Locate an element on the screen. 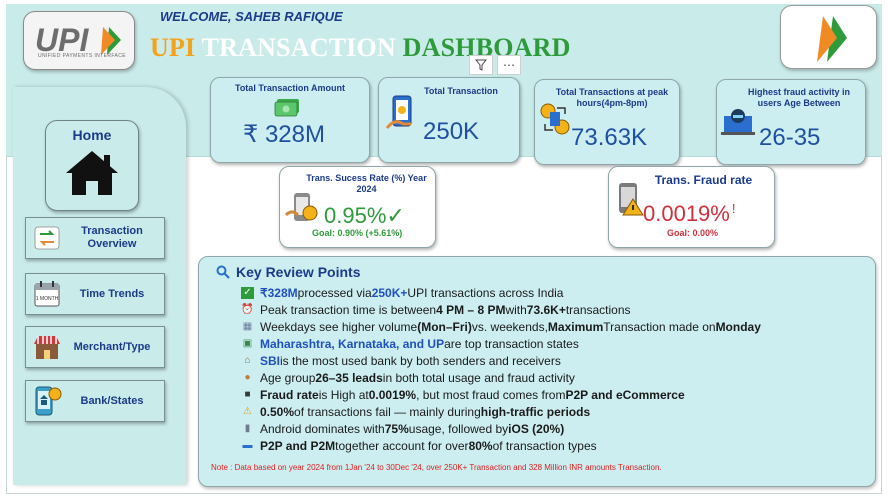 This screenshot has height=499, width=888. upi-logo: UPI UNIFIED PAYMENTS INTERFACE is located at coordinates (79, 40).